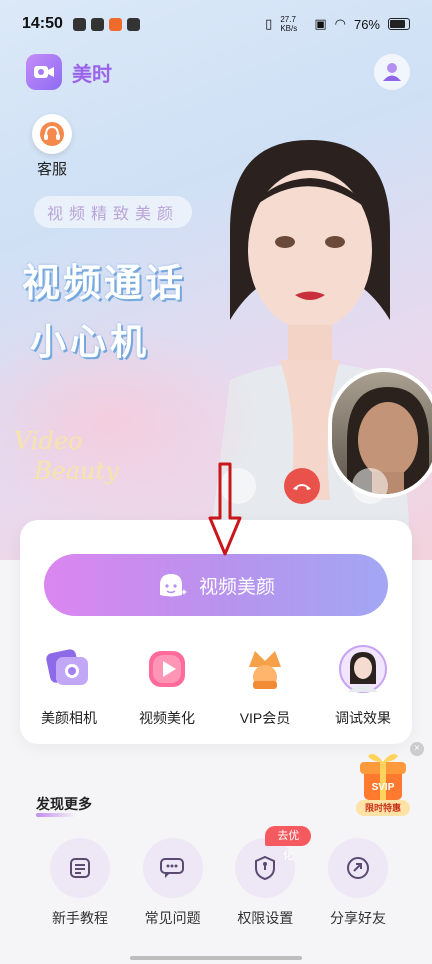 The image size is (432, 964). I want to click on promo-badge: SVIP, so click(383, 787).